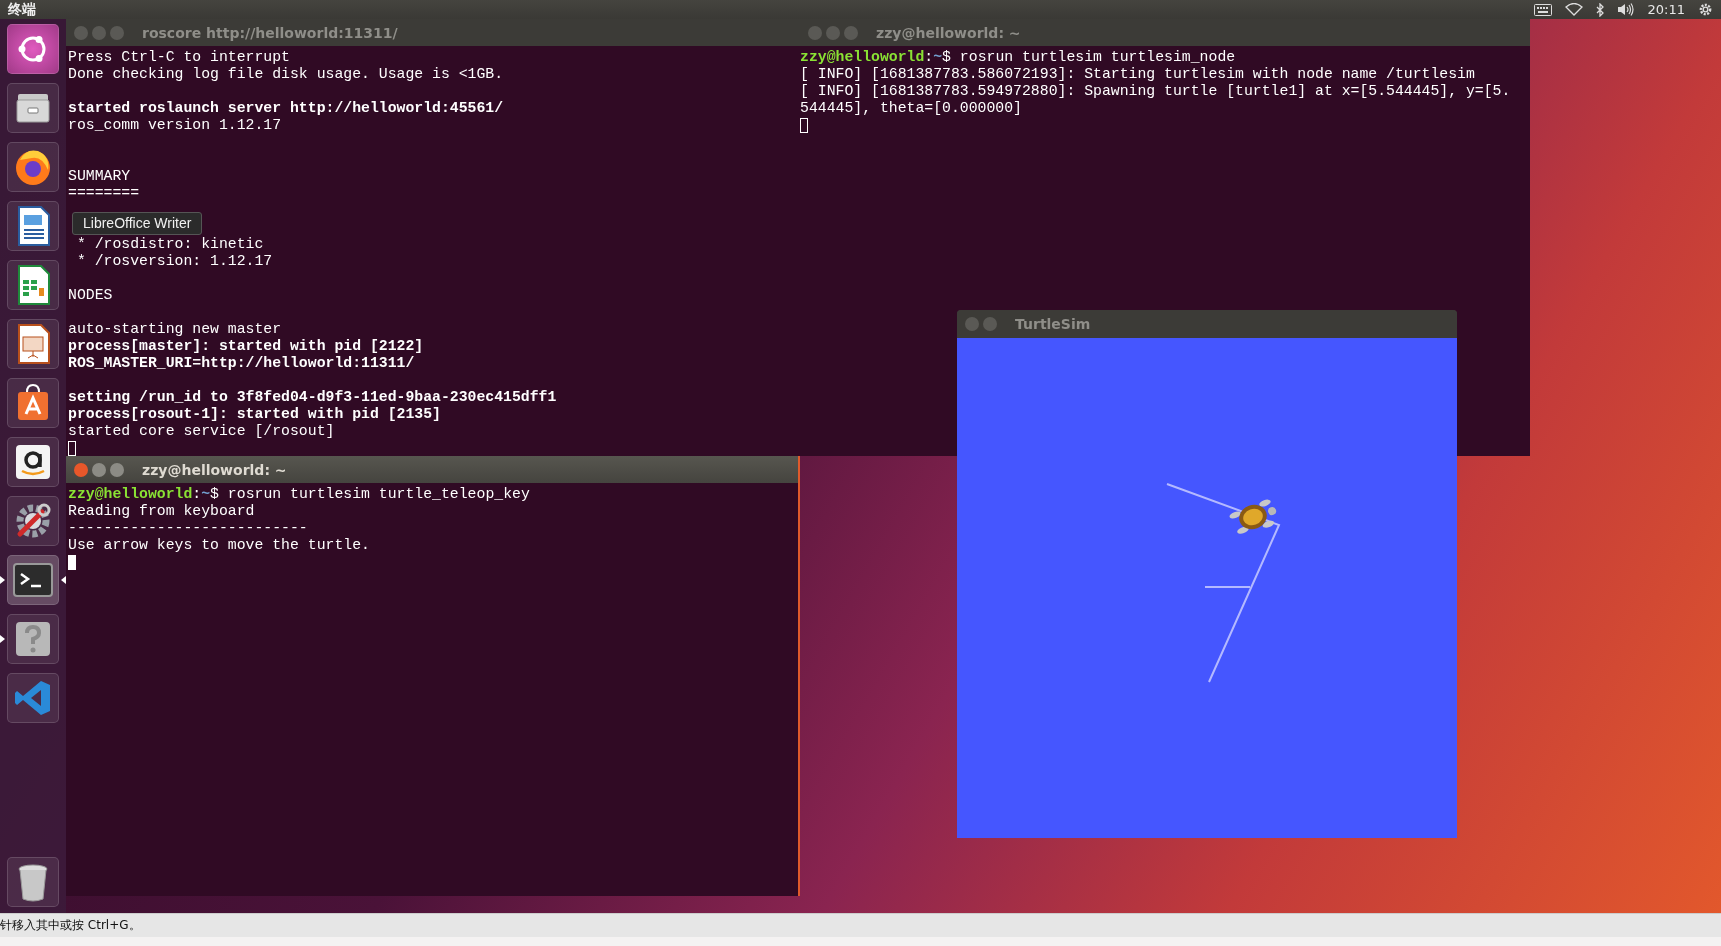 The width and height of the screenshot is (1721, 946). What do you see at coordinates (1018, 57) in the screenshot?
I see `command-line: zzy@helloworld:~$ rosrun turtlesim turtlesim_node` at bounding box center [1018, 57].